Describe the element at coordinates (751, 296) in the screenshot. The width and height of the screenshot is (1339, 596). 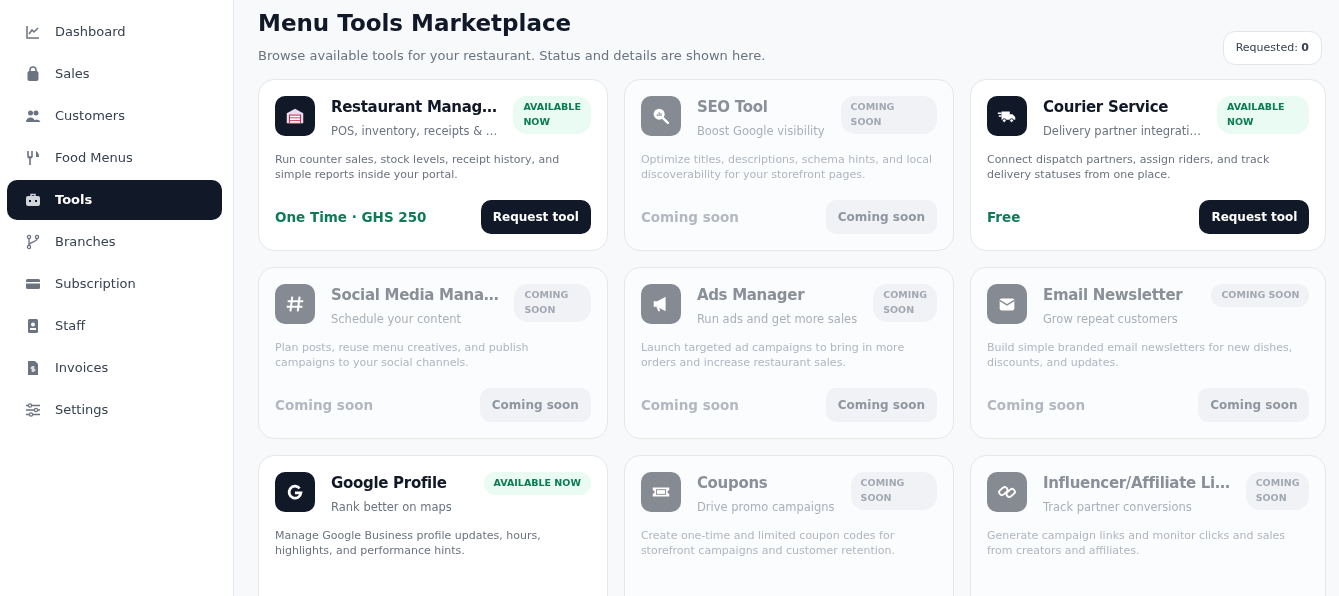
I see `tool-title: Ads Manager` at that location.